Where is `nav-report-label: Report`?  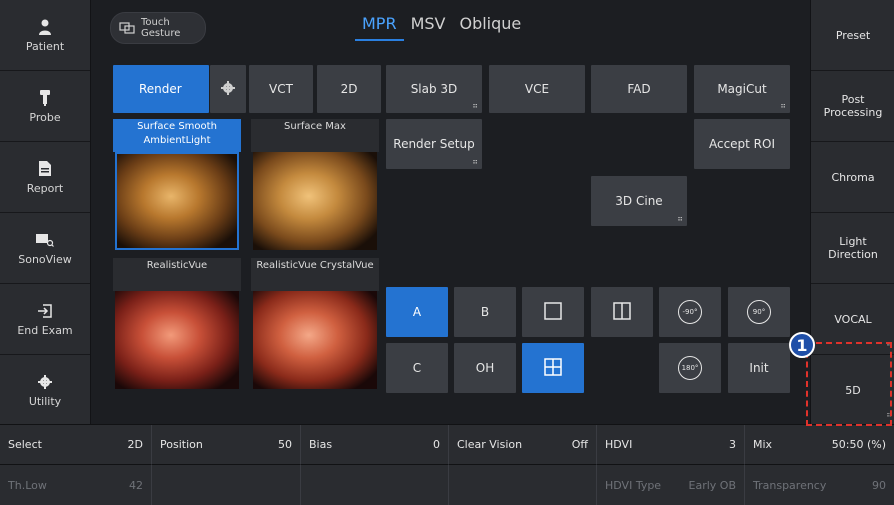
nav-report-label: Report is located at coordinates (45, 188).